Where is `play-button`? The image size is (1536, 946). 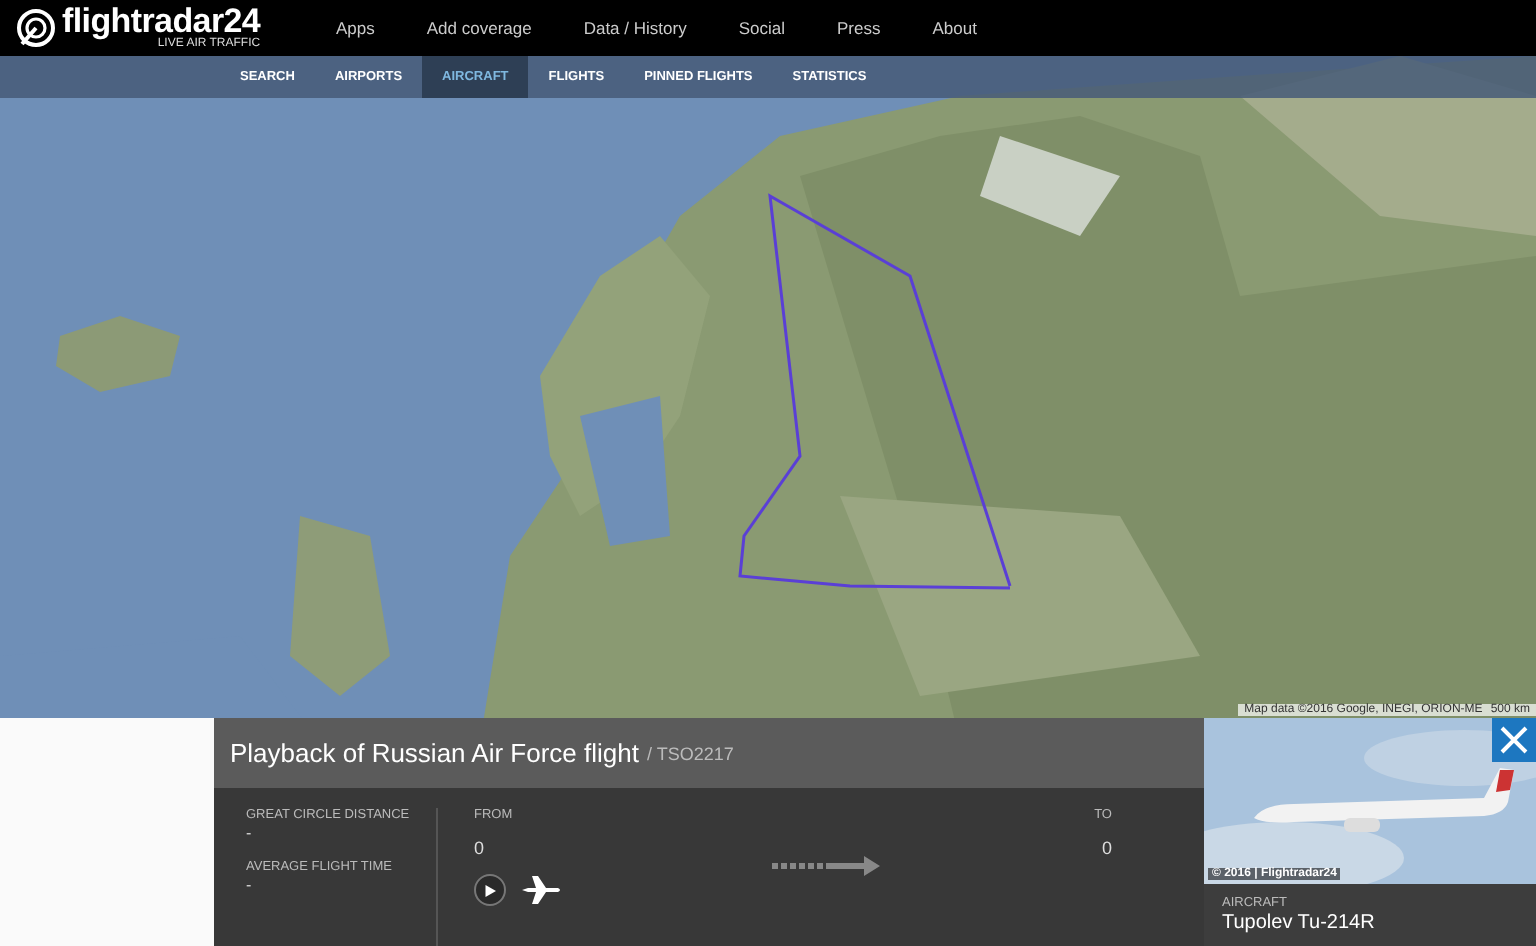
play-button is located at coordinates (490, 890).